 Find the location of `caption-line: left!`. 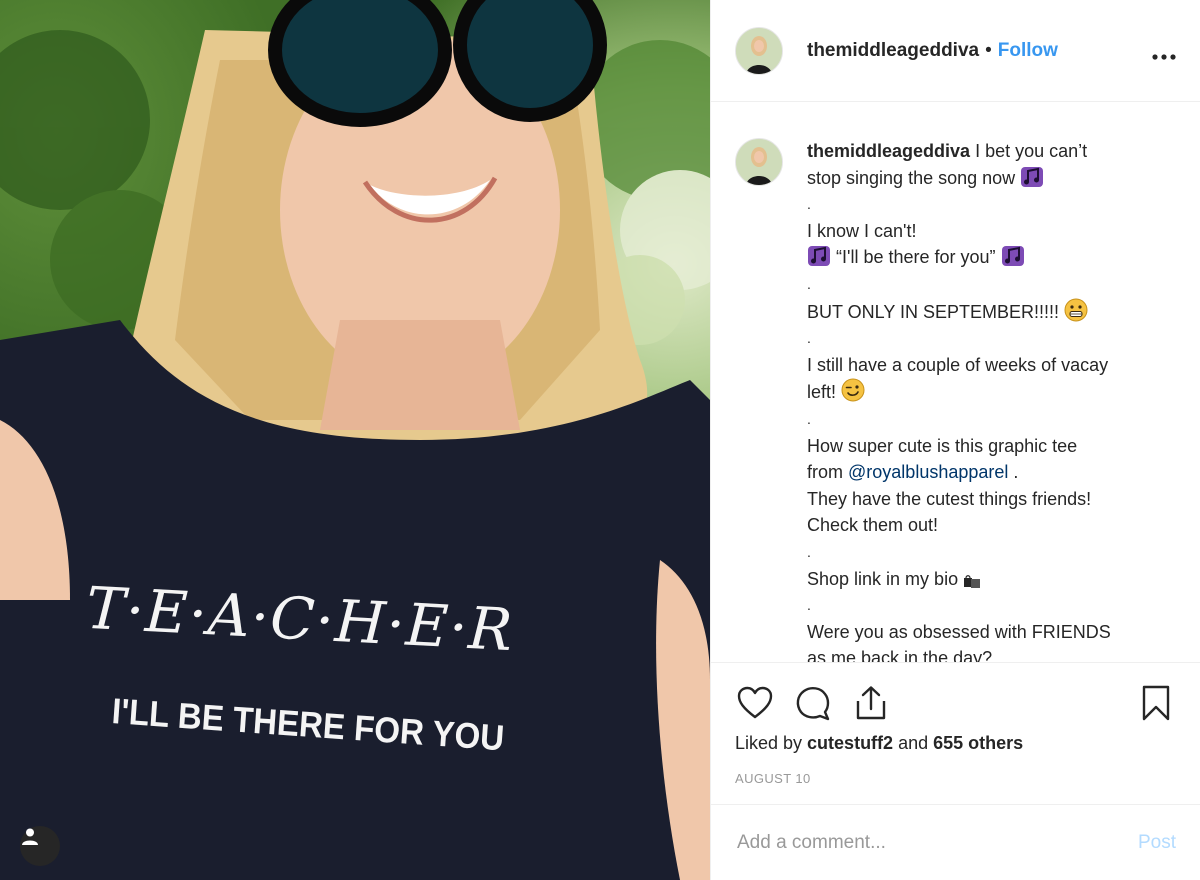

caption-line: left! is located at coordinates (822, 392).